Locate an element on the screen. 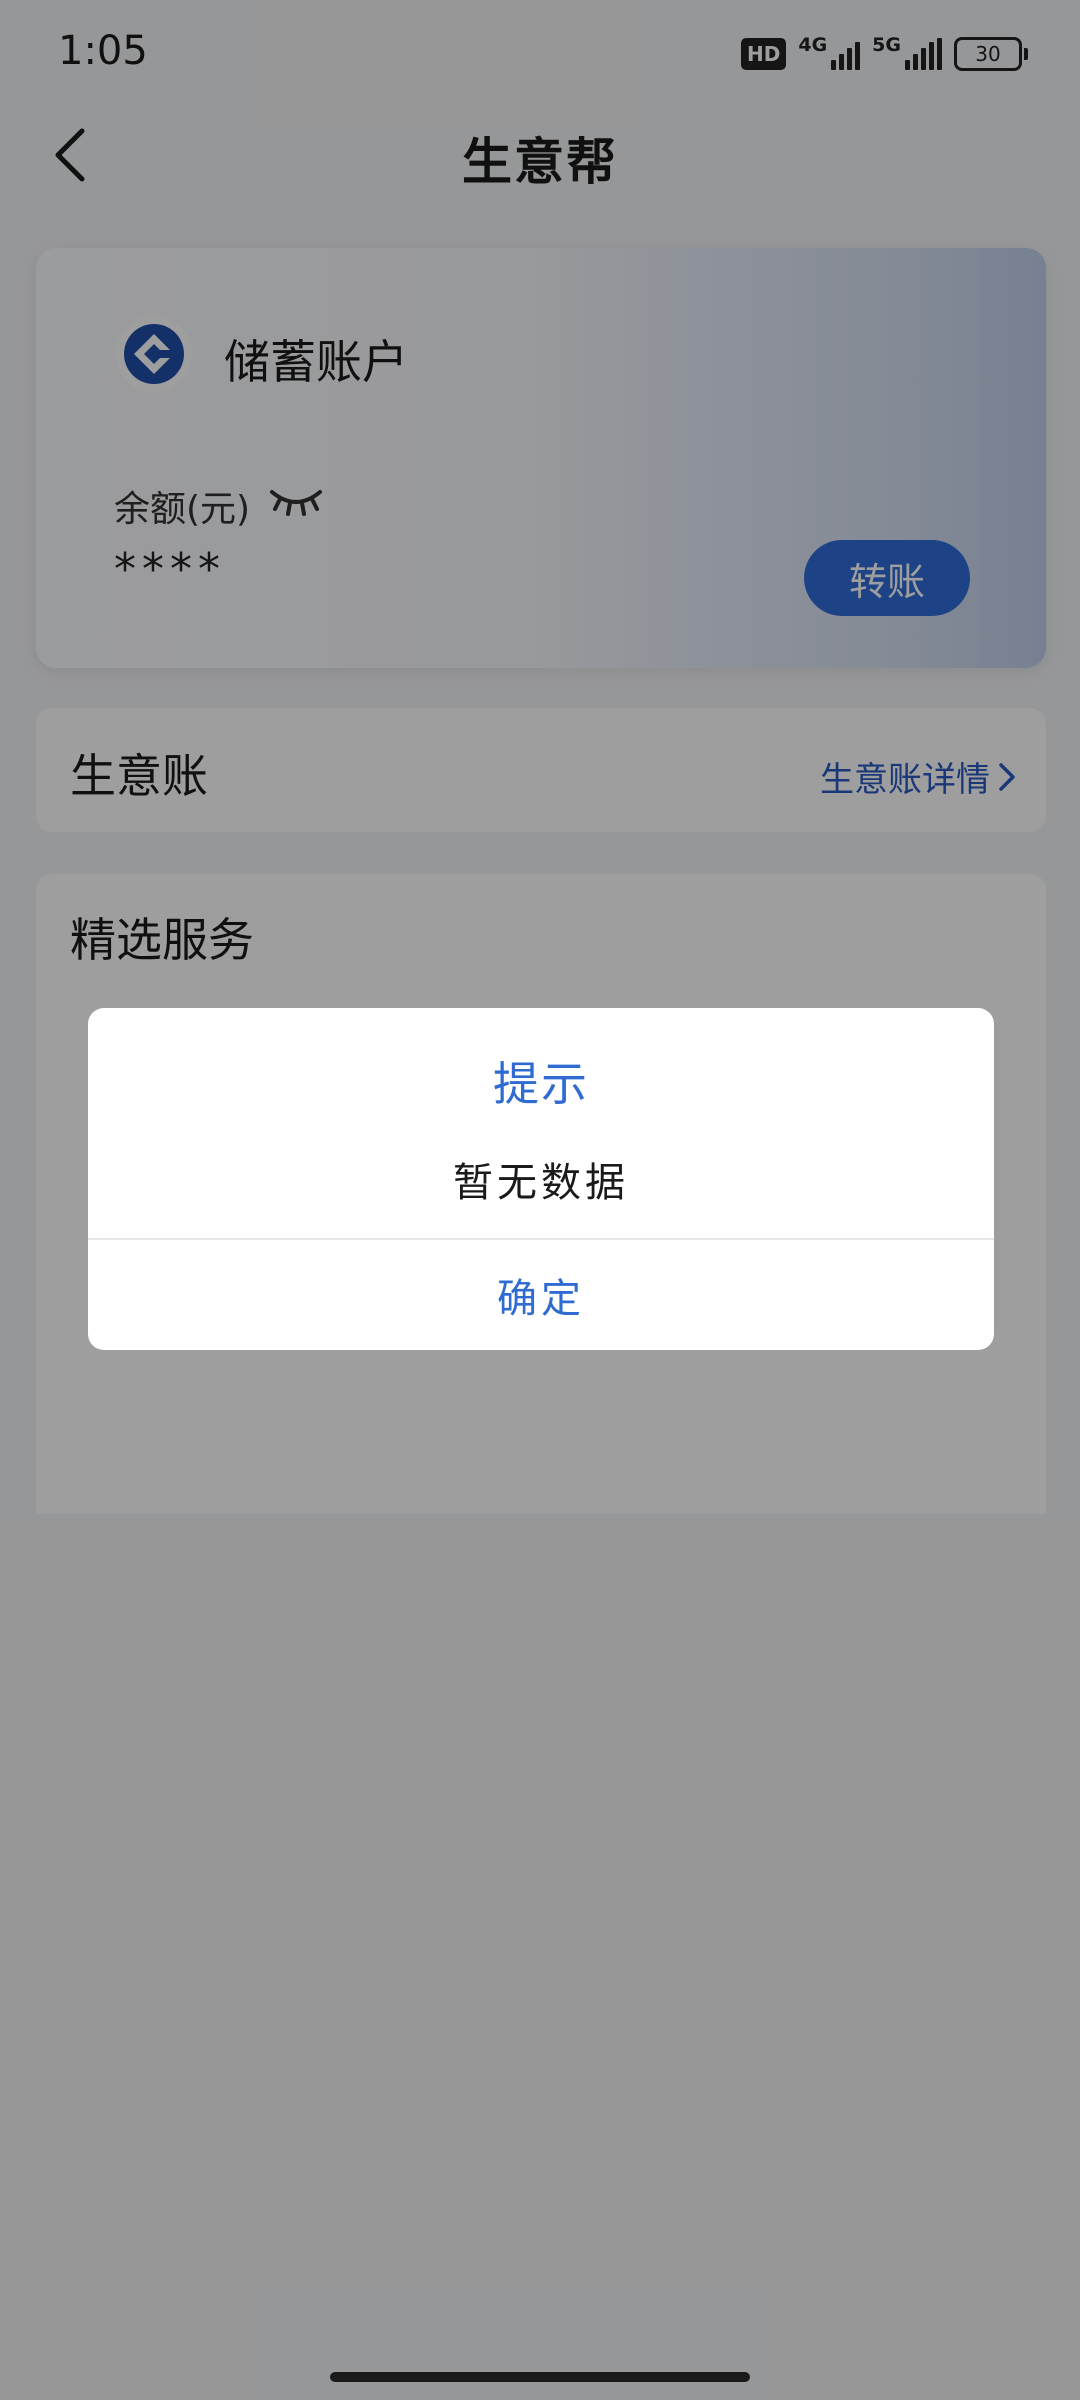  confirm-button: 确定 is located at coordinates (541, 1295).